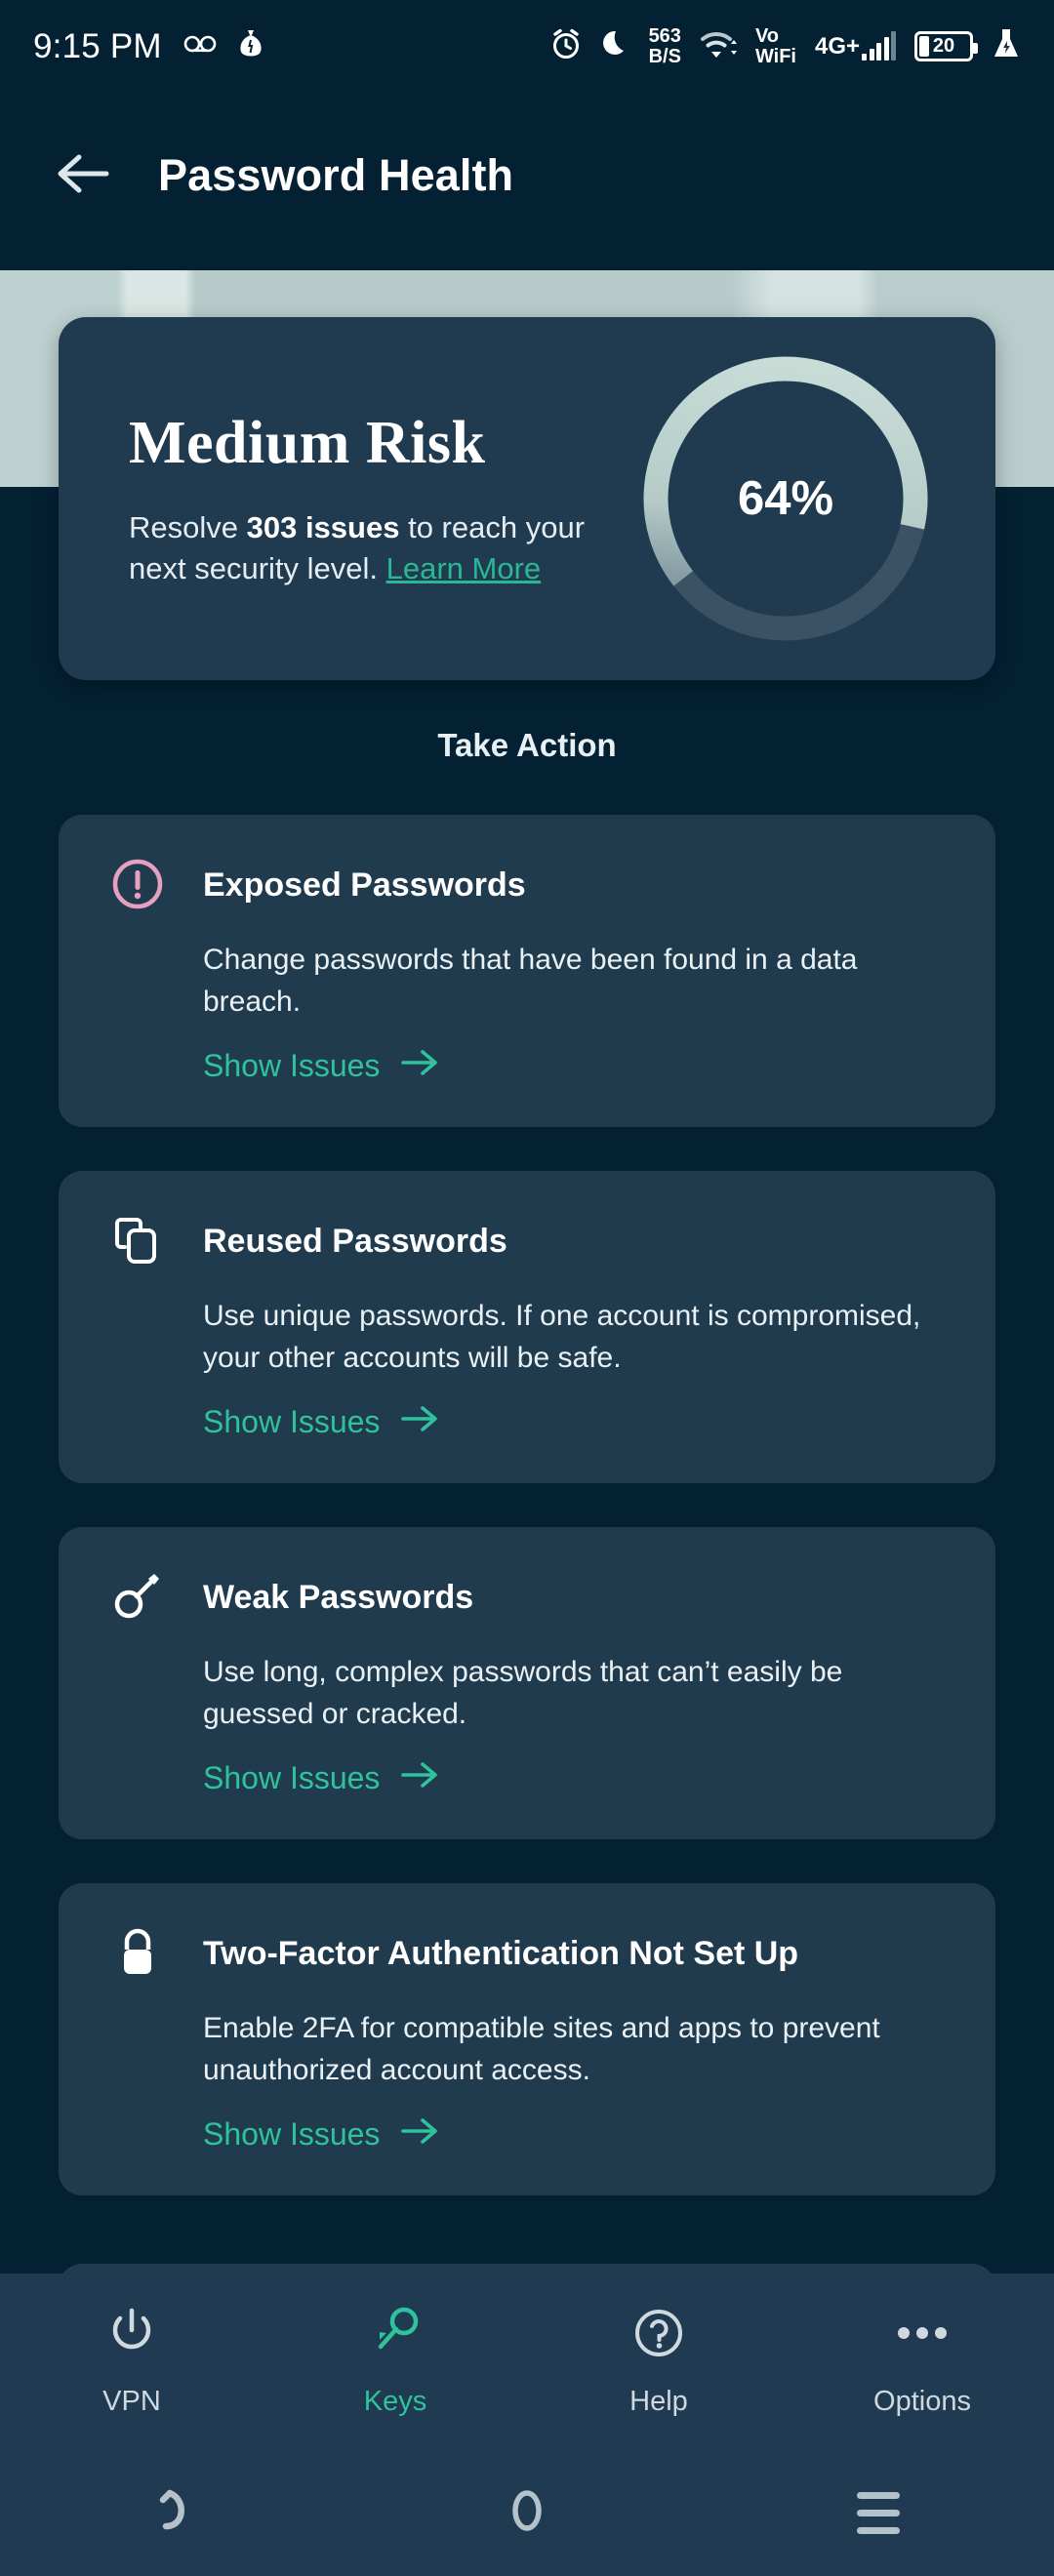 Image resolution: width=1054 pixels, height=2576 pixels. I want to click on nav-item-help: Help, so click(658, 2361).